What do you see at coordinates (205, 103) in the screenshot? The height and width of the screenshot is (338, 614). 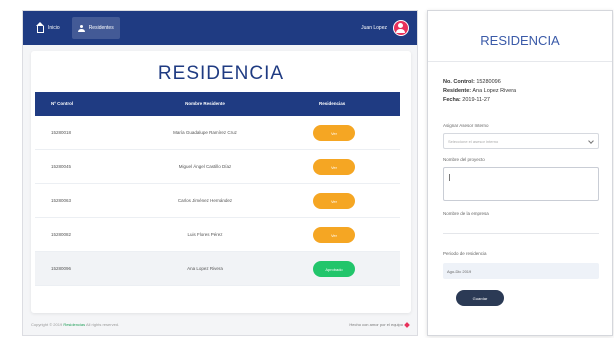 I see `column-header-nombre: Nombre Residente` at bounding box center [205, 103].